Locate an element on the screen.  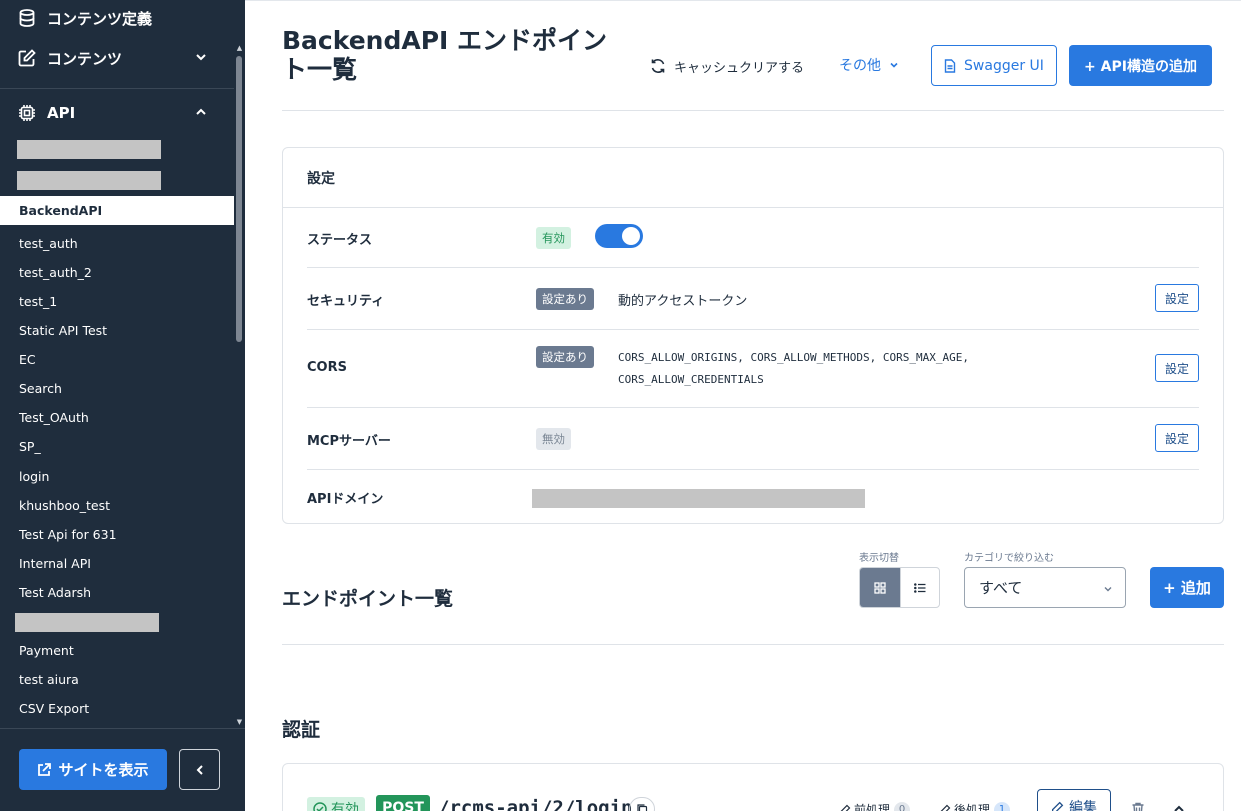
view-switch is located at coordinates (899, 587).